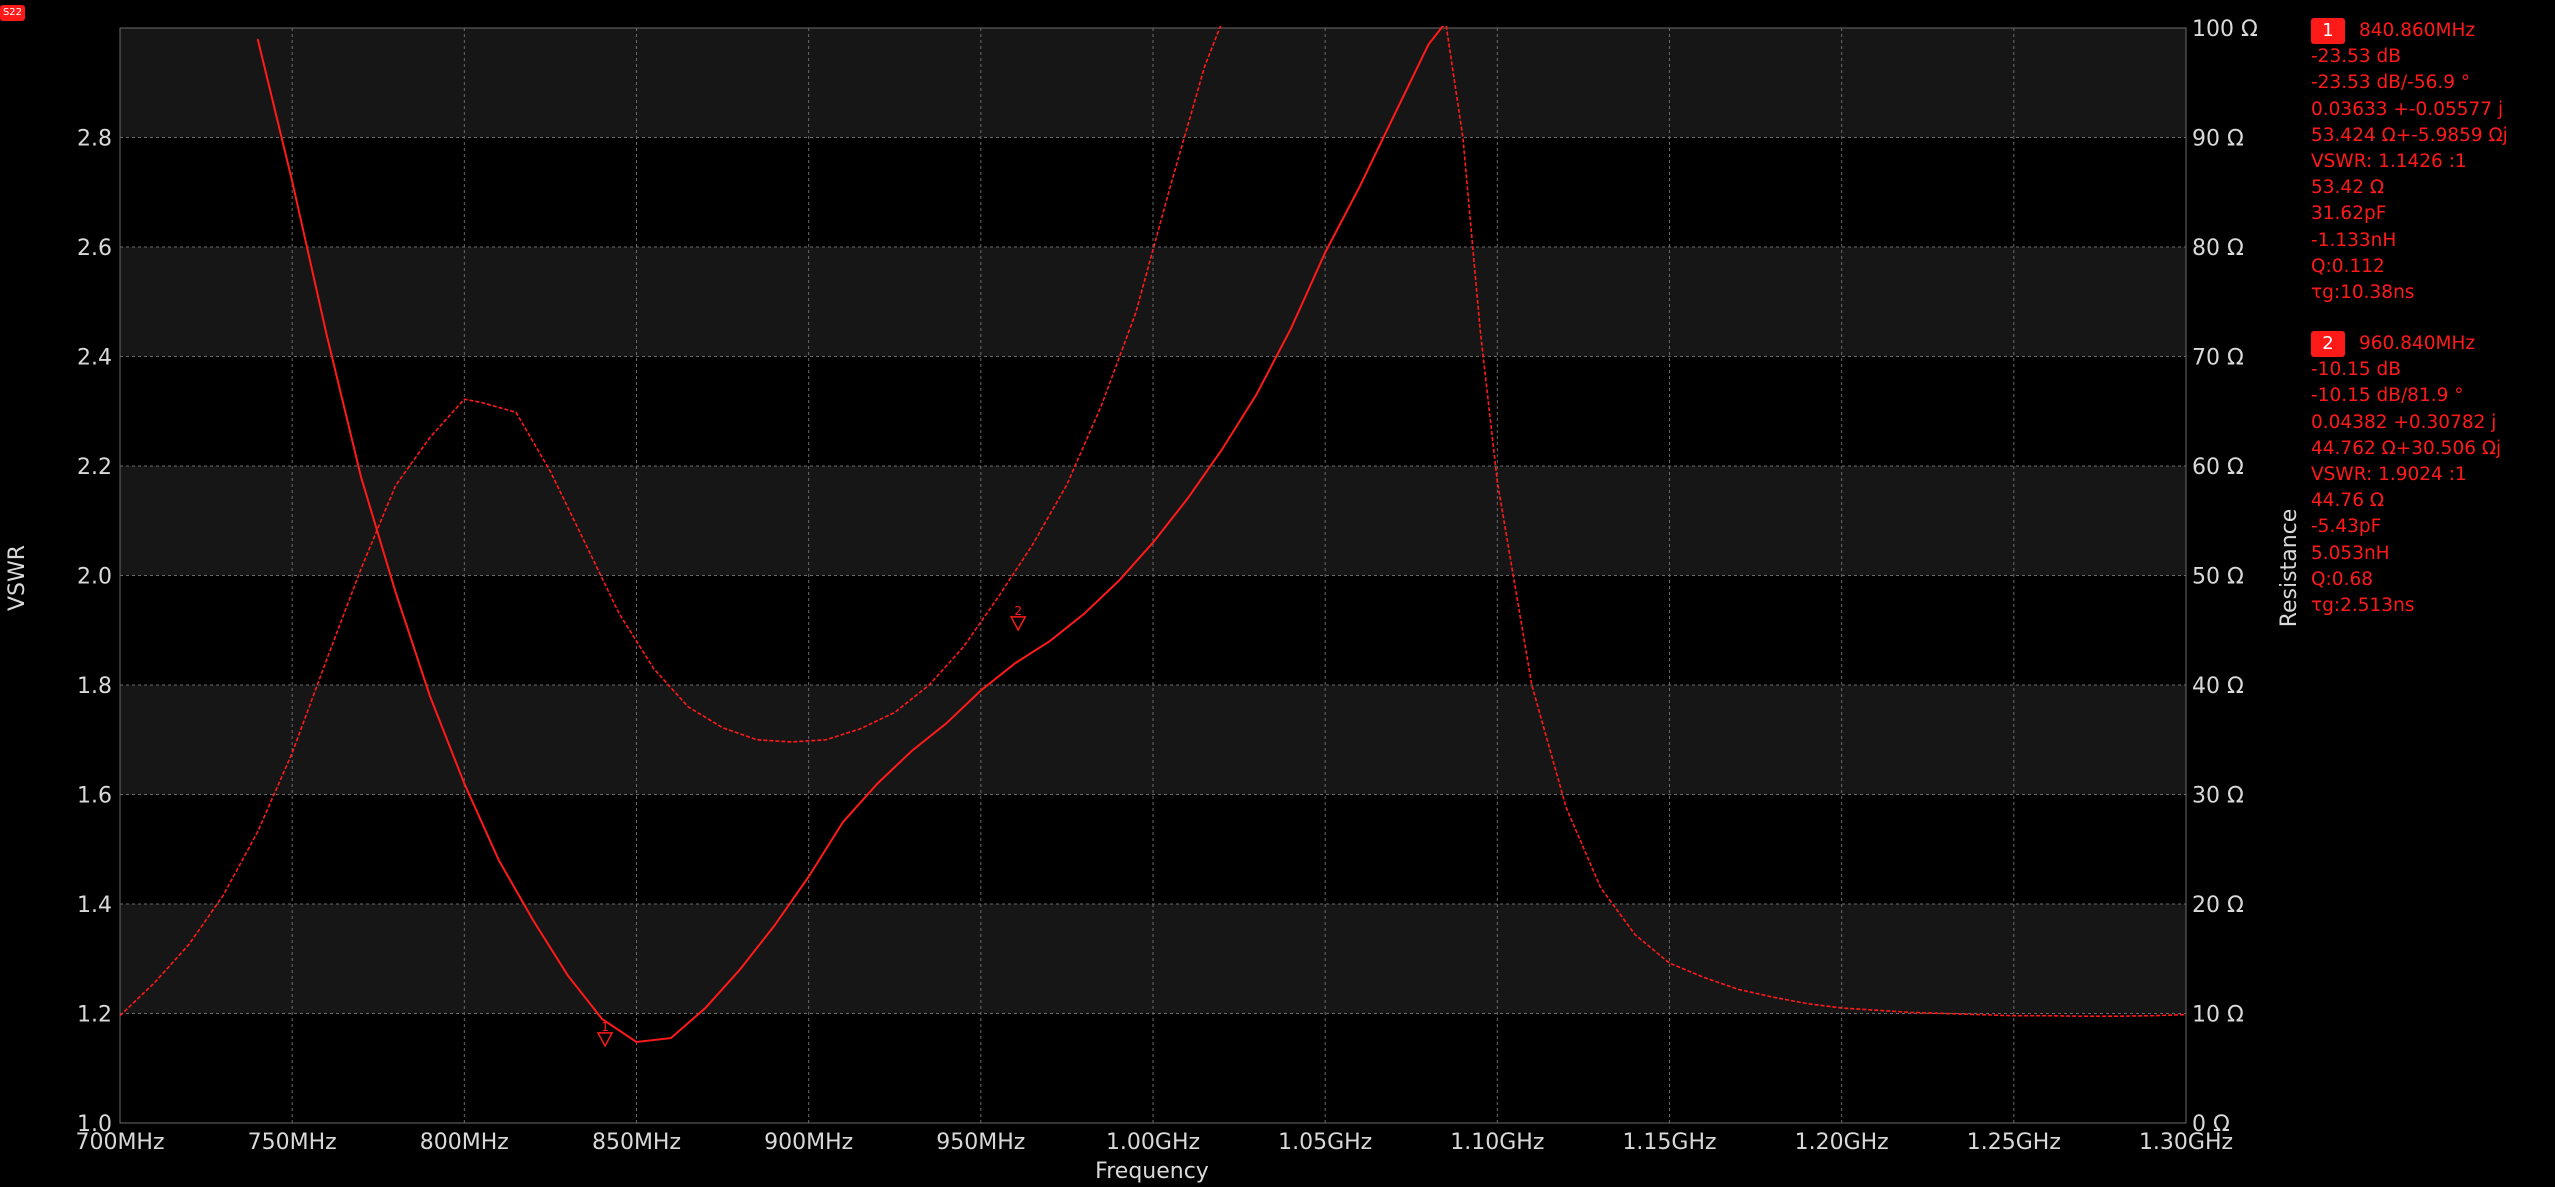 This screenshot has width=2555, height=1187. What do you see at coordinates (94, 1015) in the screenshot?
I see `y-tick-label: 1.2` at bounding box center [94, 1015].